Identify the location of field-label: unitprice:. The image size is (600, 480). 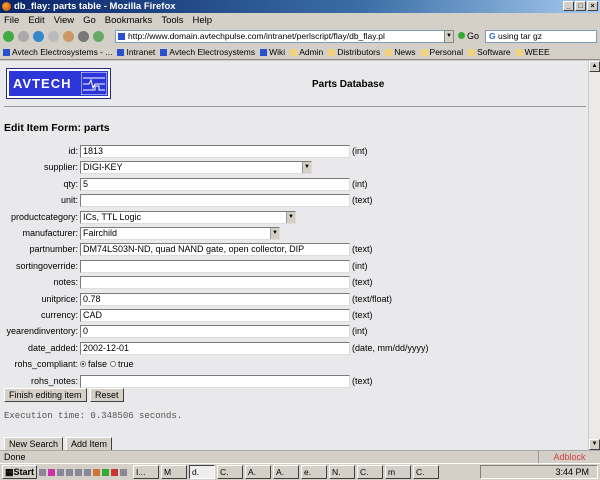
(59, 298).